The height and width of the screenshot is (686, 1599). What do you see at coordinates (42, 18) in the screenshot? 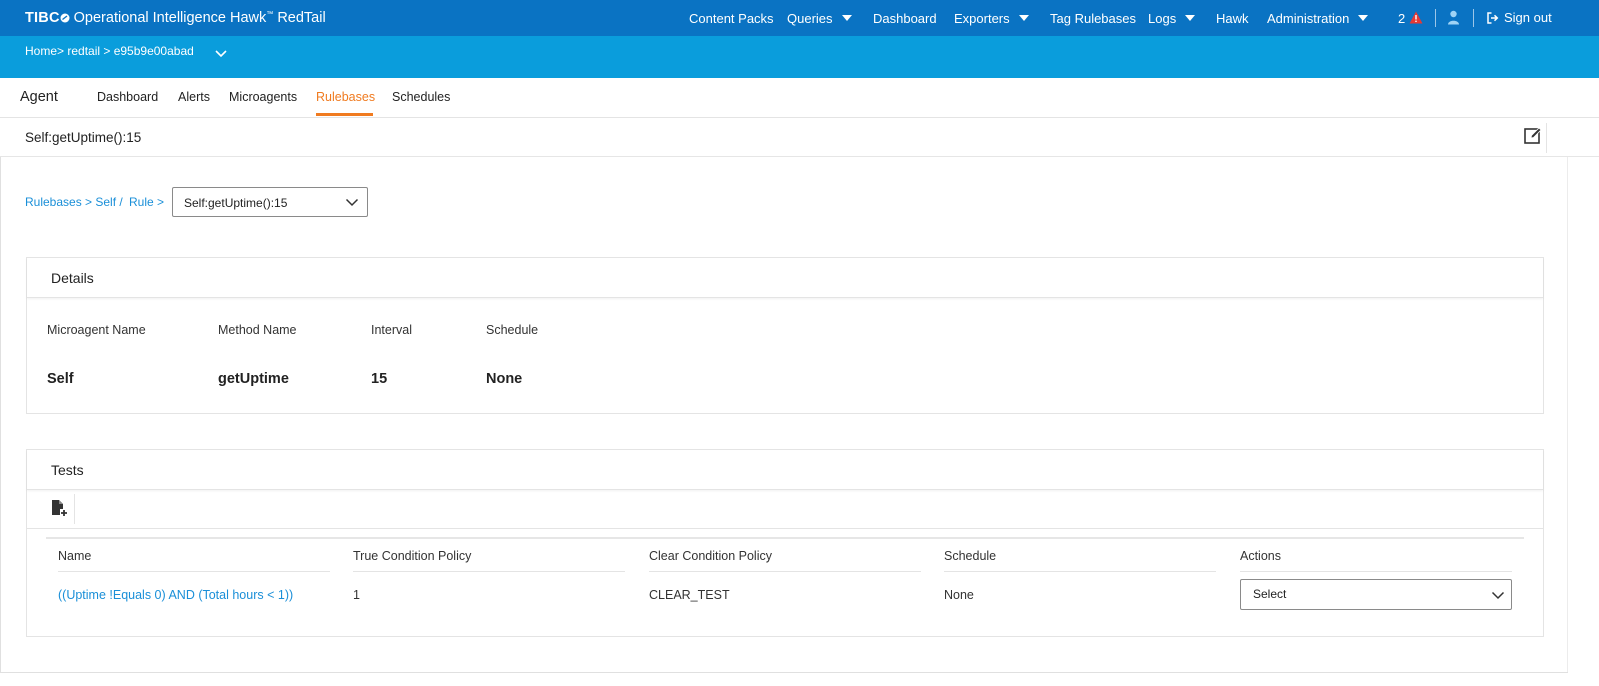
I see `brand-tibco: TIBC` at bounding box center [42, 18].